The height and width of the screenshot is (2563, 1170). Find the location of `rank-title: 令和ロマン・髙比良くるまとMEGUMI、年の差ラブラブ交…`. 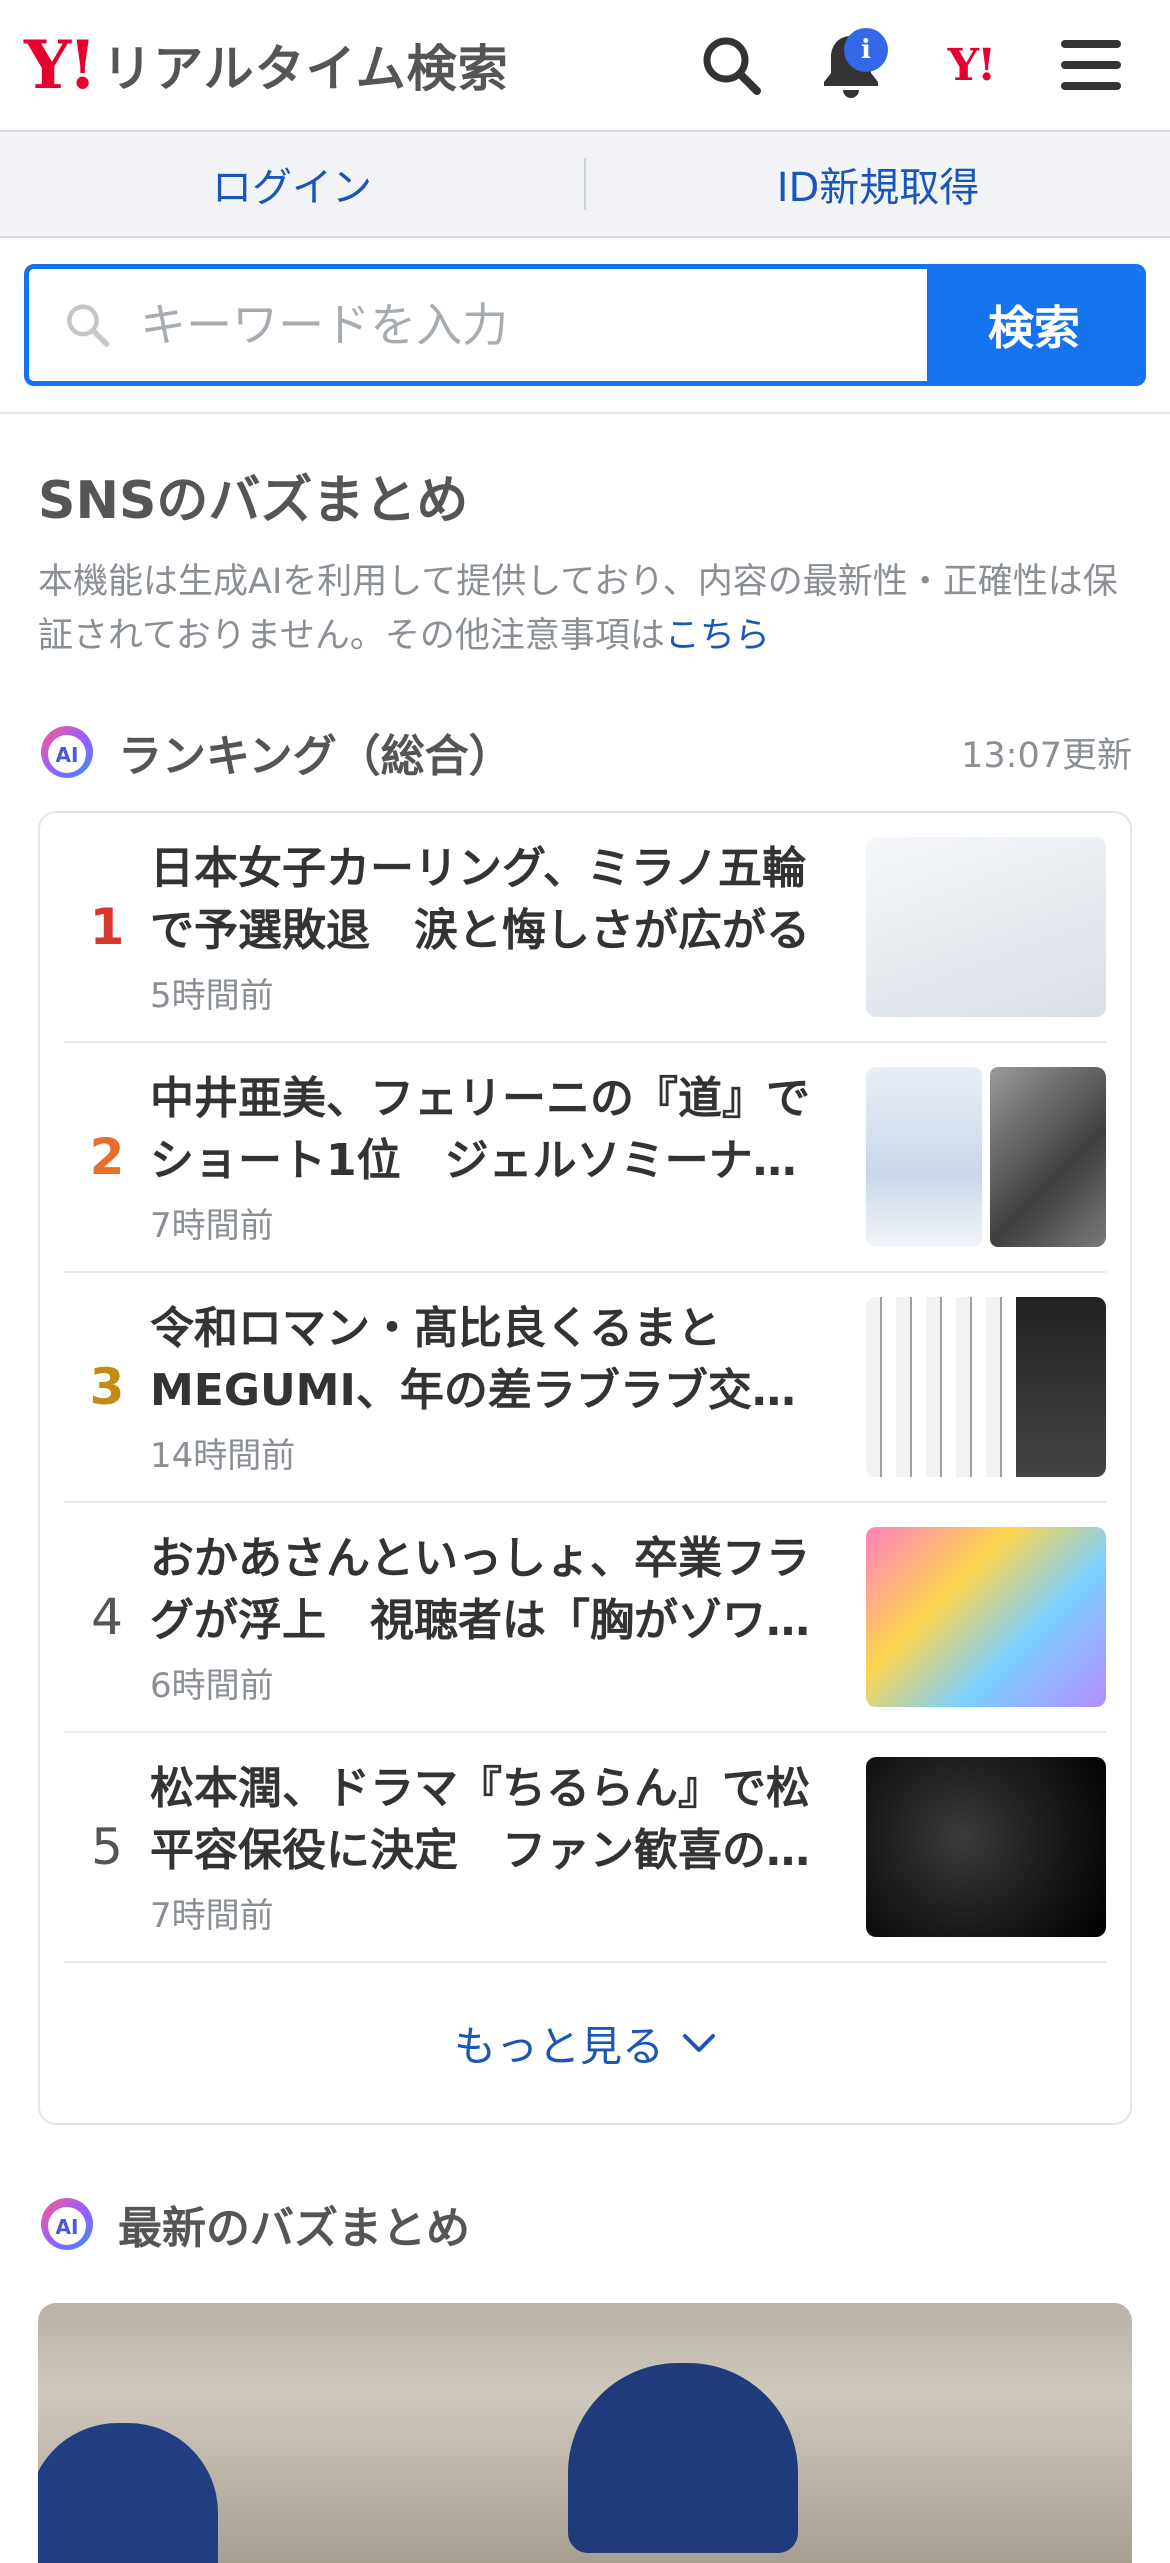

rank-title: 令和ロマン・髙比良くるまとMEGUMI、年の差ラブラブ交… is located at coordinates (473, 1359).